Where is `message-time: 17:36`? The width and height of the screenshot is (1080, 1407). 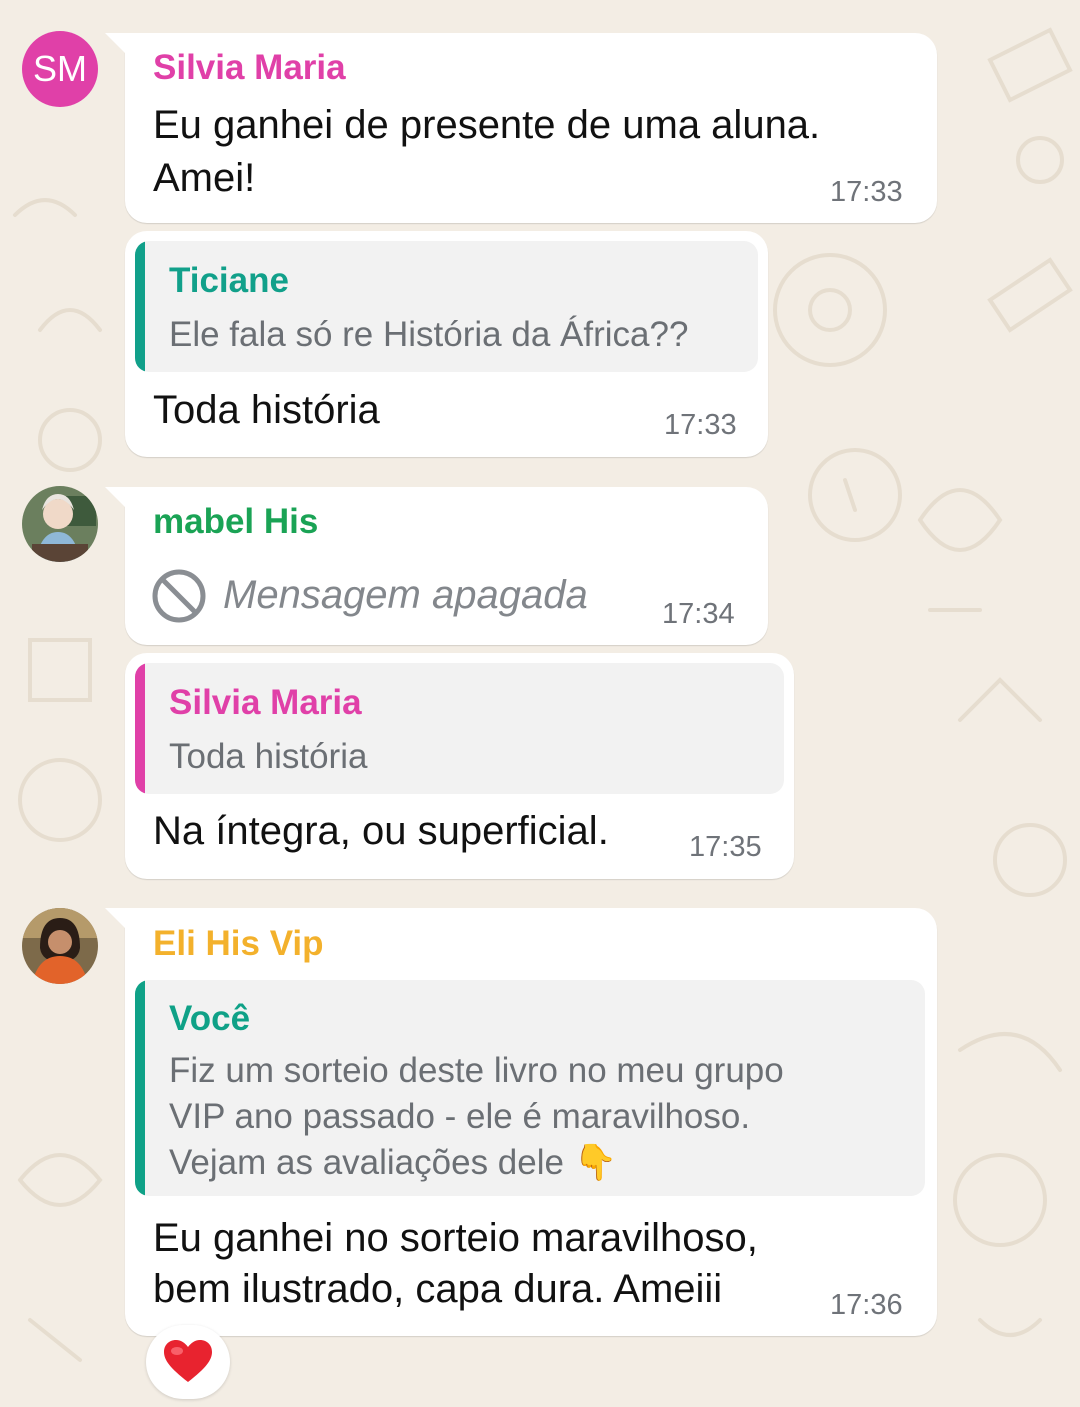
message-time: 17:36 is located at coordinates (866, 1305).